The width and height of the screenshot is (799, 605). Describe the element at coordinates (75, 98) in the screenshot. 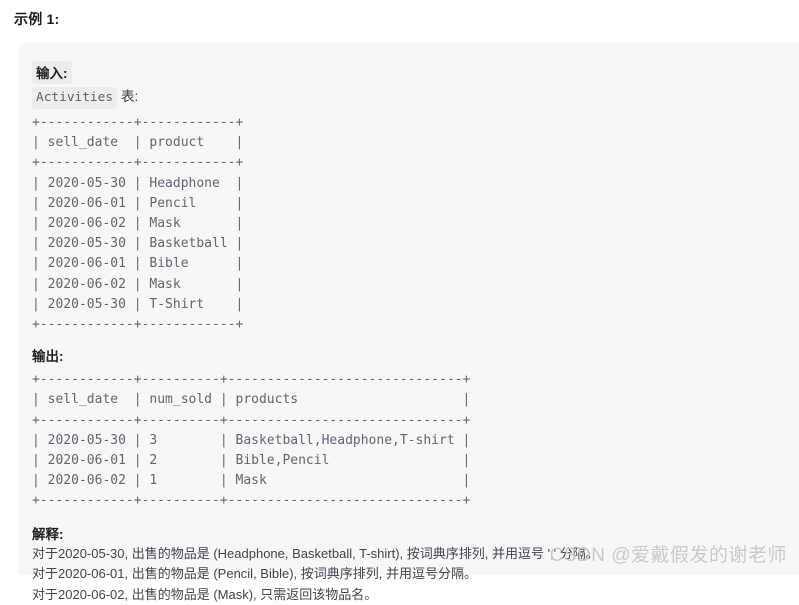

I see `activities-table-name: Activities` at that location.